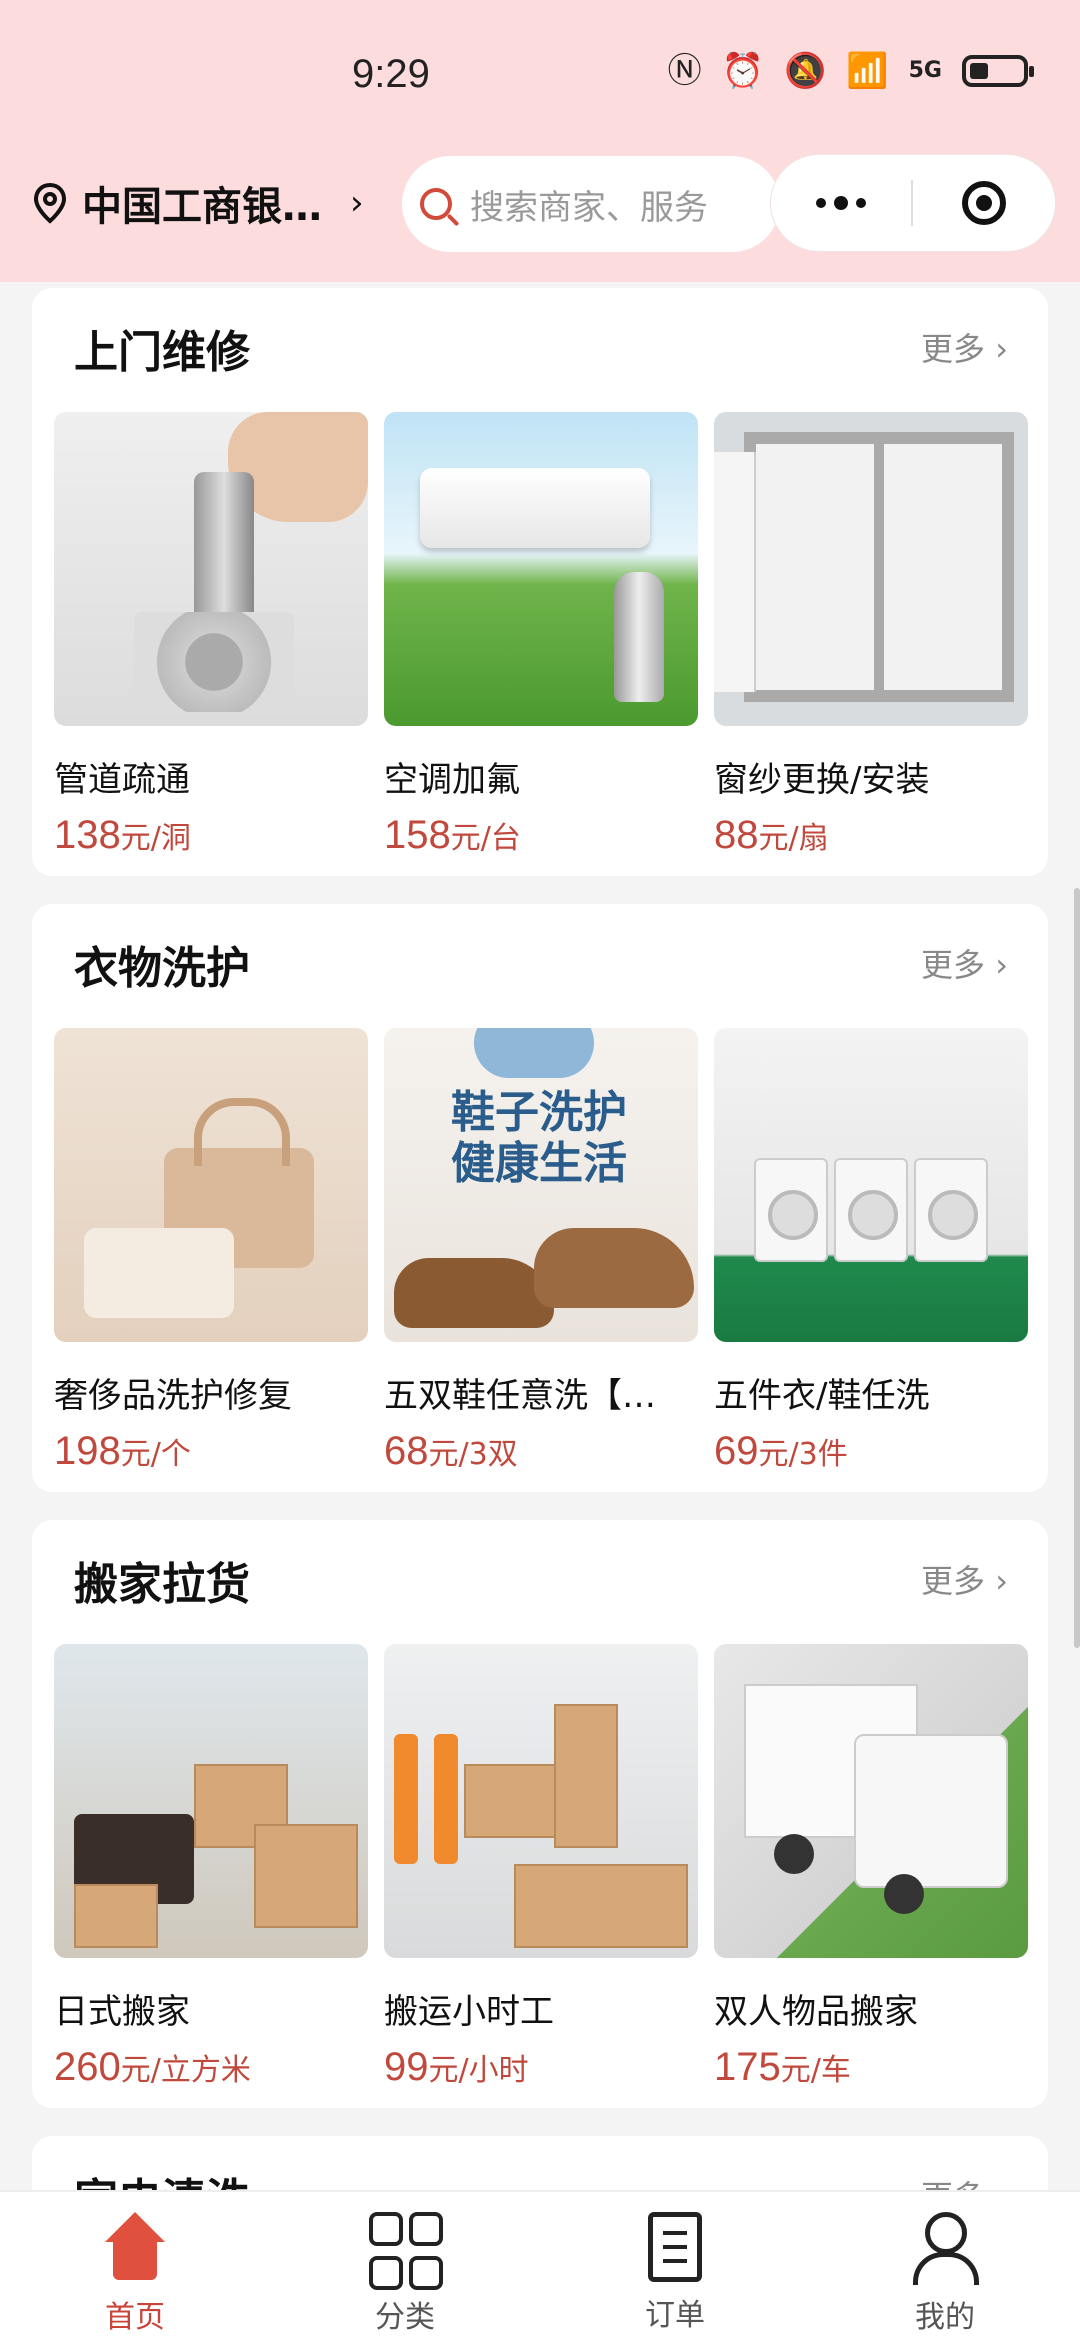  Describe the element at coordinates (781, 1451) in the screenshot. I see `service-price: 69 元/3件` at that location.